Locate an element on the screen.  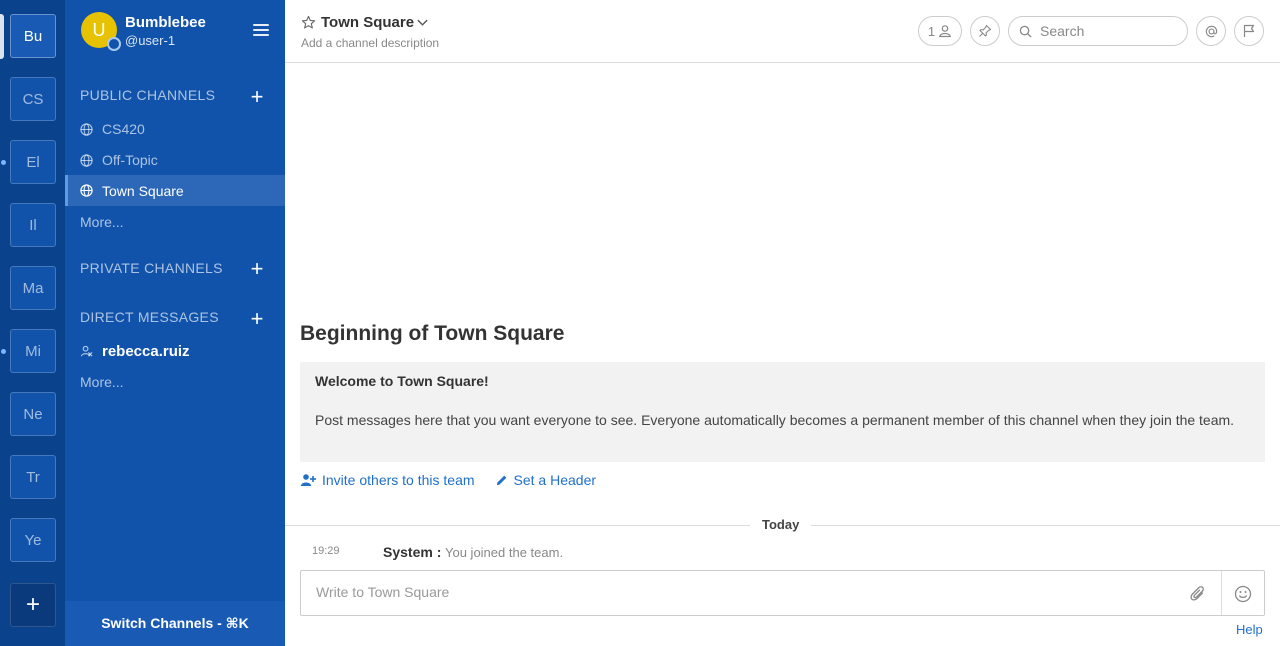
date-separator-label: Today is located at coordinates (781, 524).